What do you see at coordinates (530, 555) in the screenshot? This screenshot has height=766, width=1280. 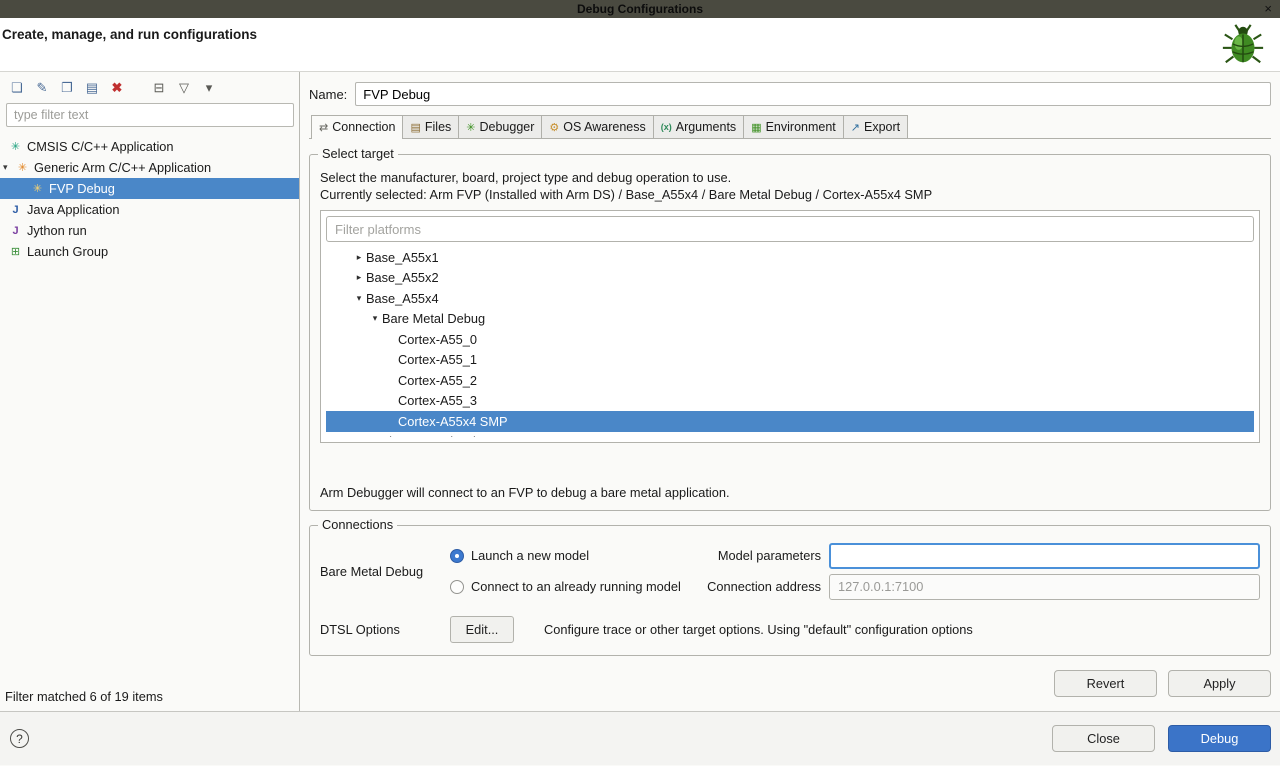 I see `launch-new-model-label: Launch a new model` at bounding box center [530, 555].